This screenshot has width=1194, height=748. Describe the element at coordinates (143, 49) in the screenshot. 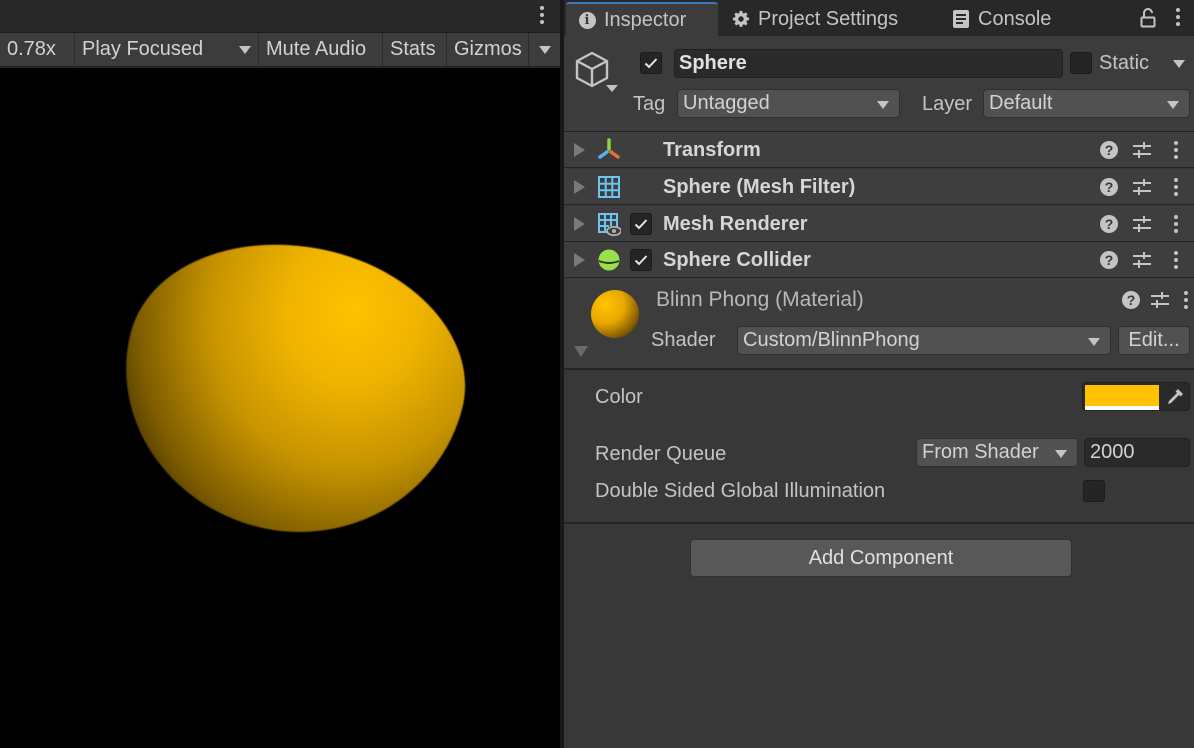

I see `play-mode-value: Play Focused` at that location.